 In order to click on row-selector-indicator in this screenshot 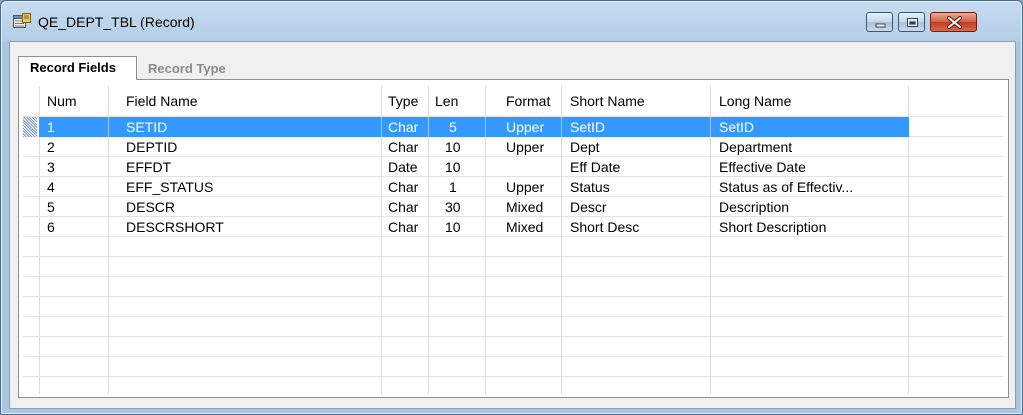, I will do `click(30, 127)`.